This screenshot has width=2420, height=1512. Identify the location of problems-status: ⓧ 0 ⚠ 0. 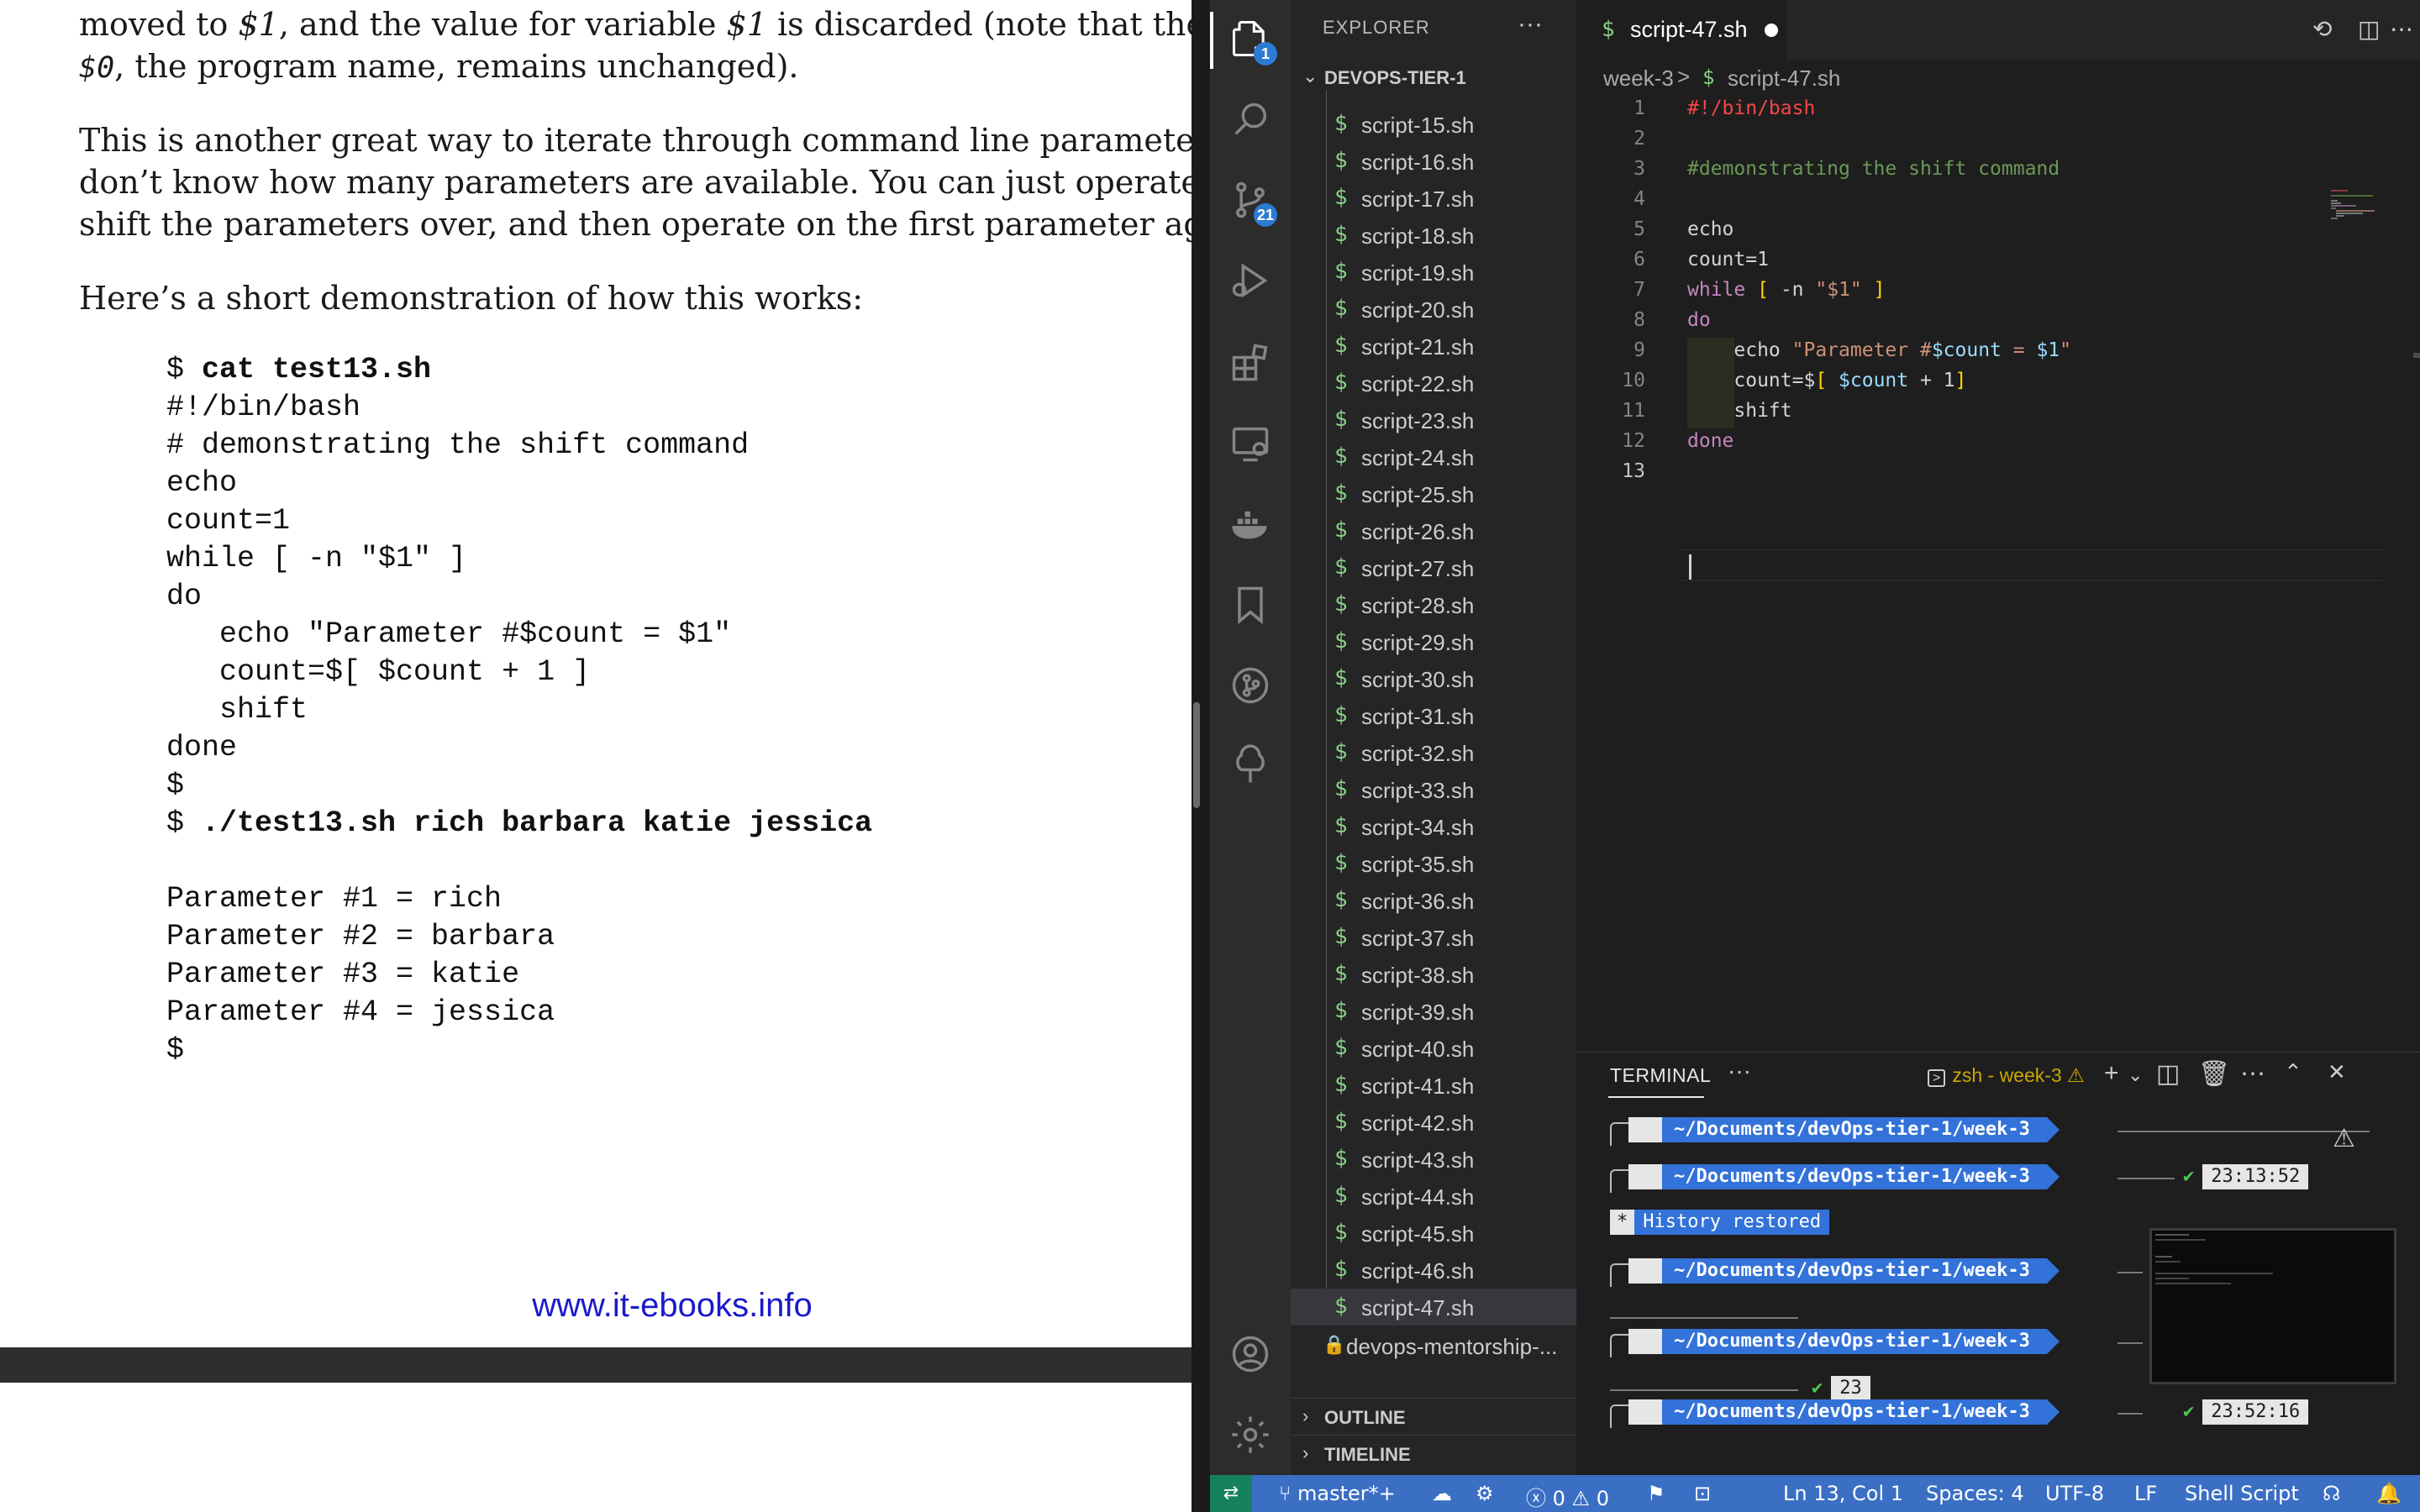
(1567, 1496).